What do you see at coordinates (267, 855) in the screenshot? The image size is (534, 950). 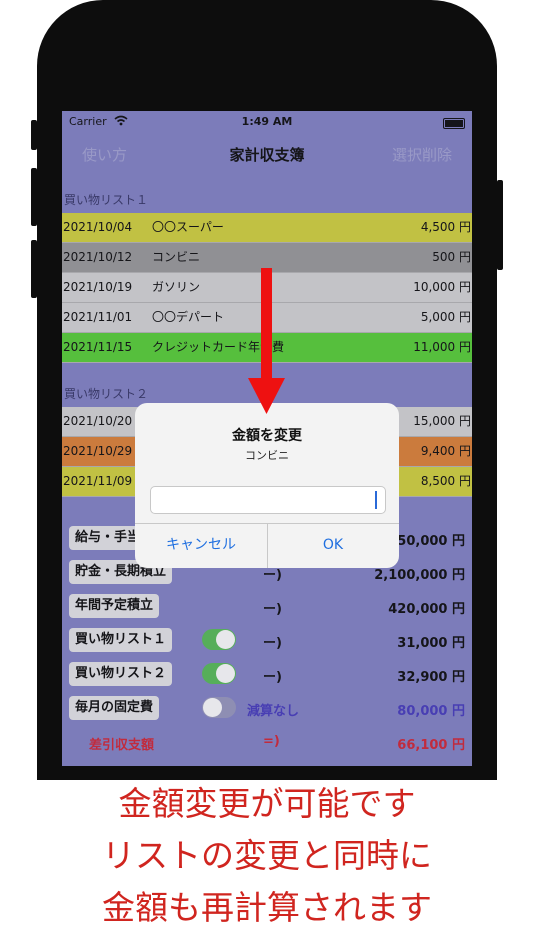 I see `caption-line-2: リストの変更と同時に` at bounding box center [267, 855].